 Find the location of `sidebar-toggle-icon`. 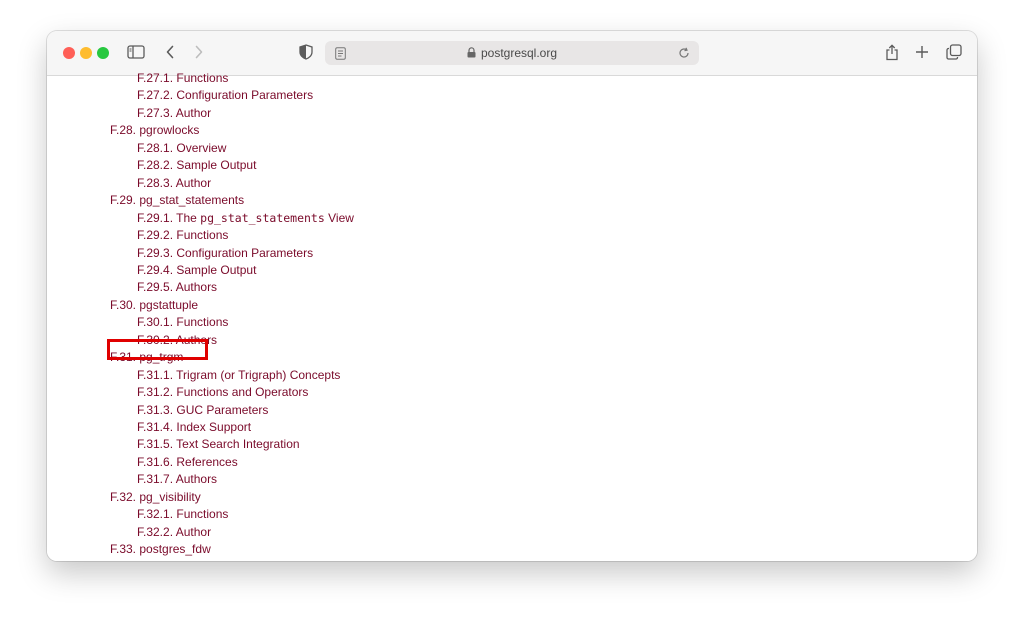

sidebar-toggle-icon is located at coordinates (136, 52).